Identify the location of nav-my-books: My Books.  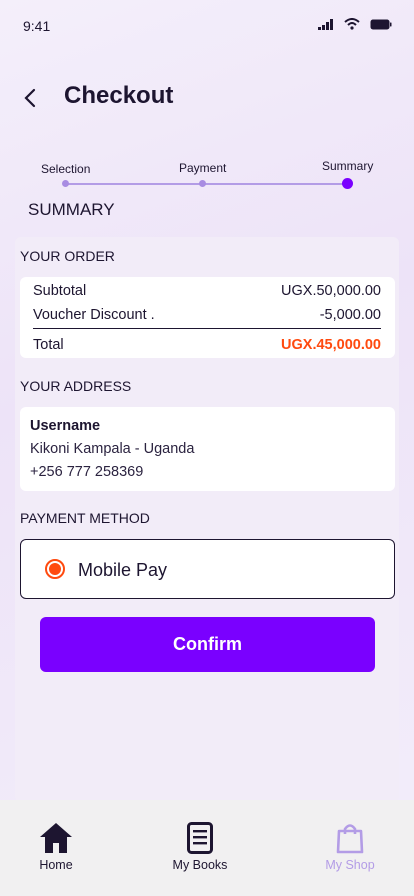
(200, 847).